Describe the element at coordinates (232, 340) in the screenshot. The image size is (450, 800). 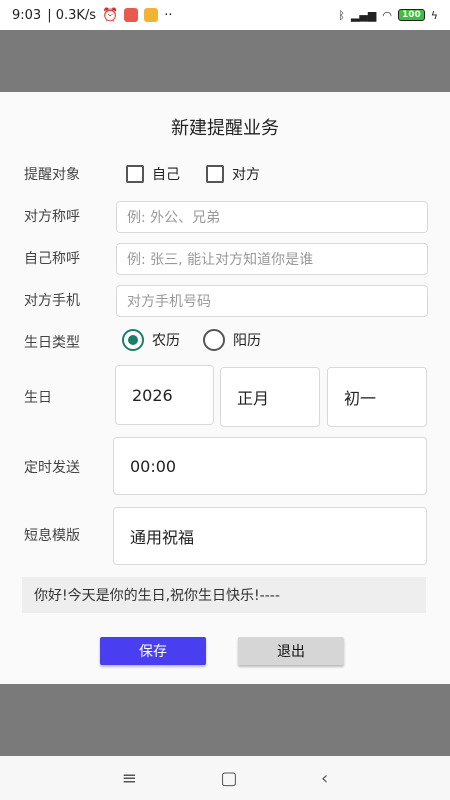
I see `radio-solar: 阳历` at that location.